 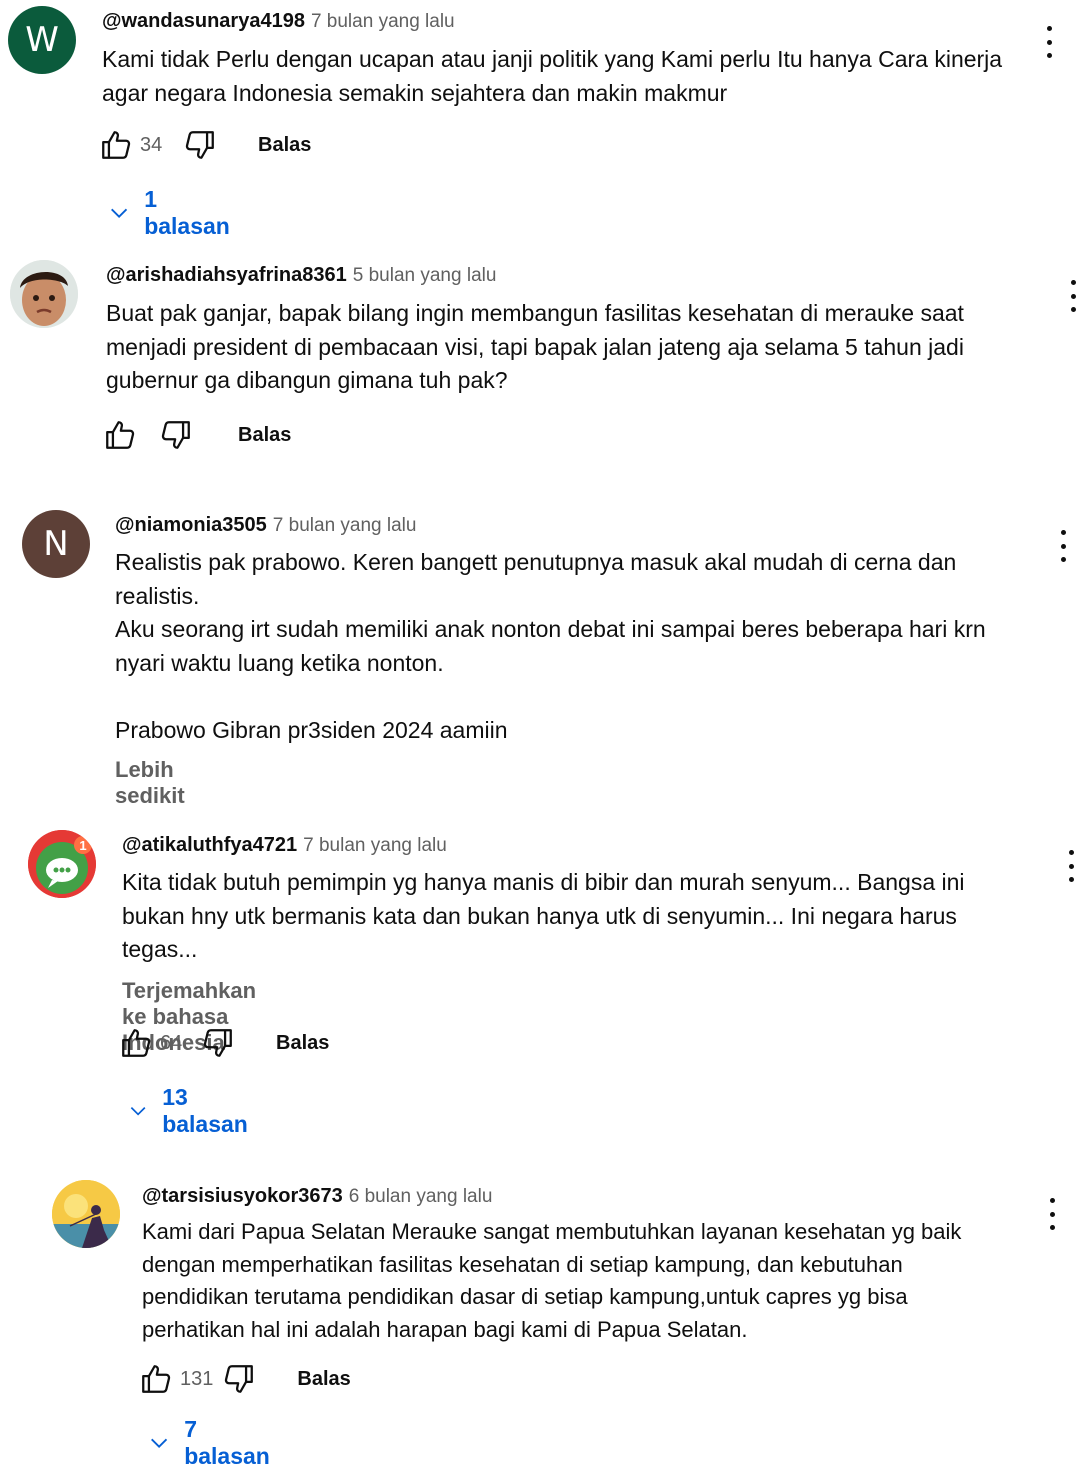 I want to click on notification-badge: 1, so click(x=83, y=845).